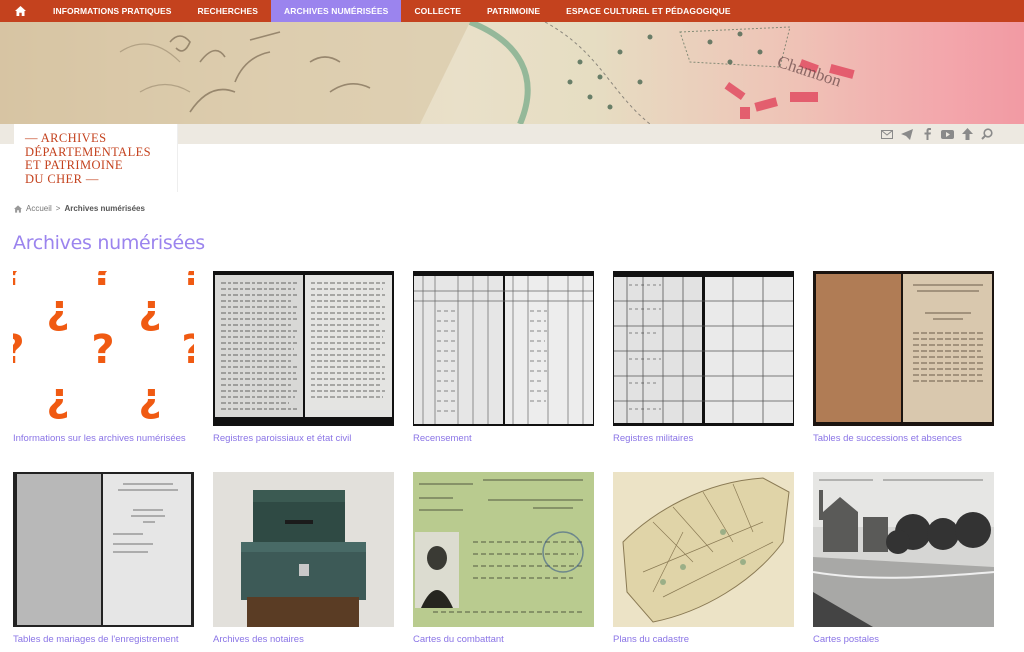 This screenshot has height=652, width=1024. What do you see at coordinates (109, 243) in the screenshot?
I see `page-title: Archives numérisées` at bounding box center [109, 243].